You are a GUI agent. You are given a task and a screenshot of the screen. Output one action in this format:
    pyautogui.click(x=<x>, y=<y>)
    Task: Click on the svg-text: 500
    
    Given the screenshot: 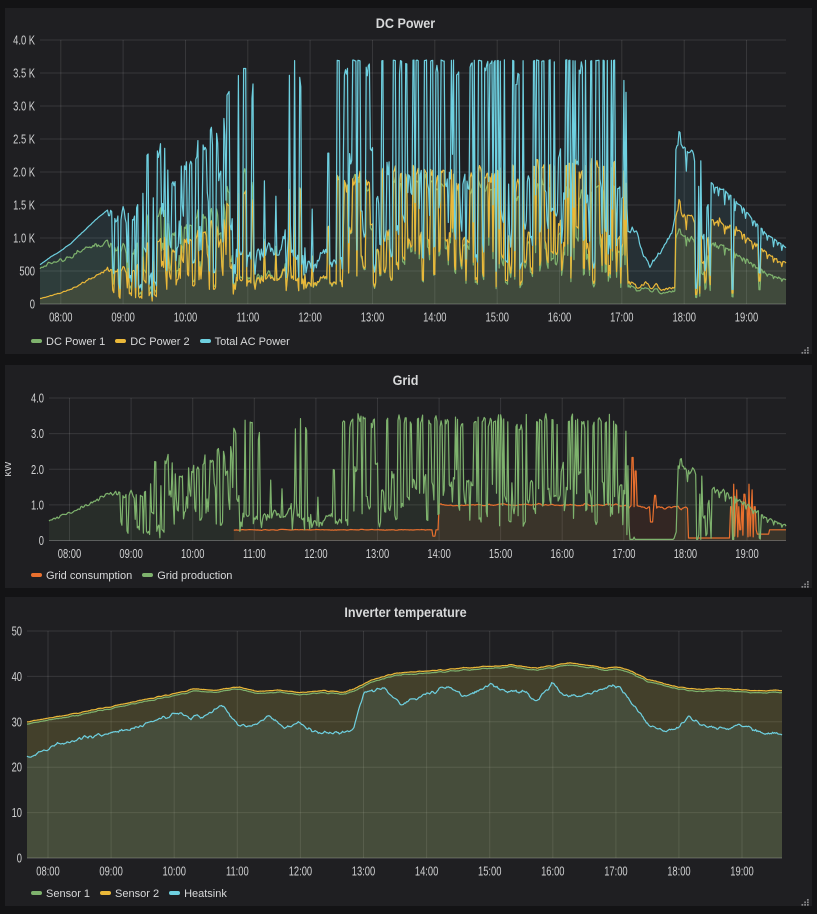 What is the action you would take?
    pyautogui.click(x=27, y=272)
    